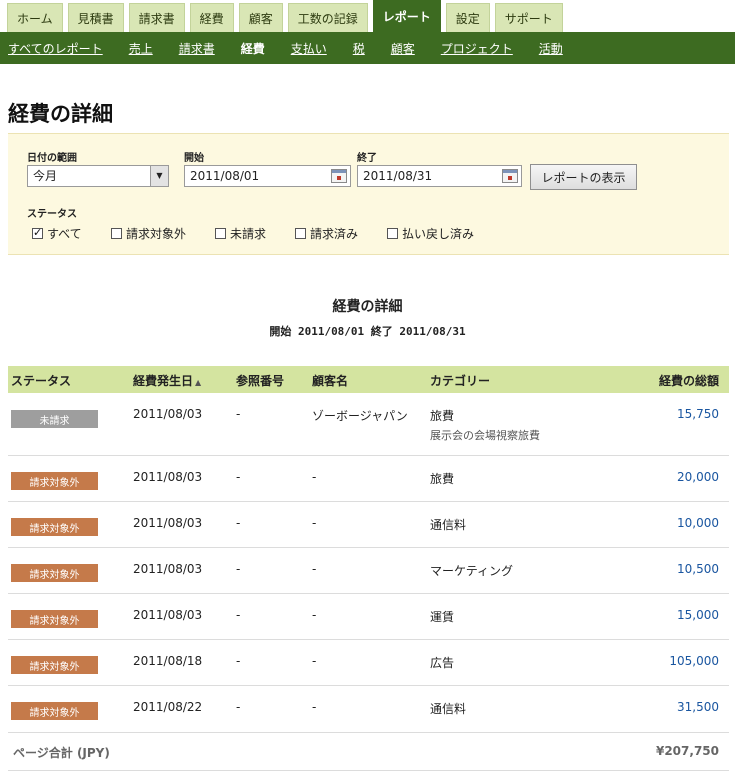  Describe the element at coordinates (300, 233) in the screenshot. I see `status-billed-checkbox` at that location.